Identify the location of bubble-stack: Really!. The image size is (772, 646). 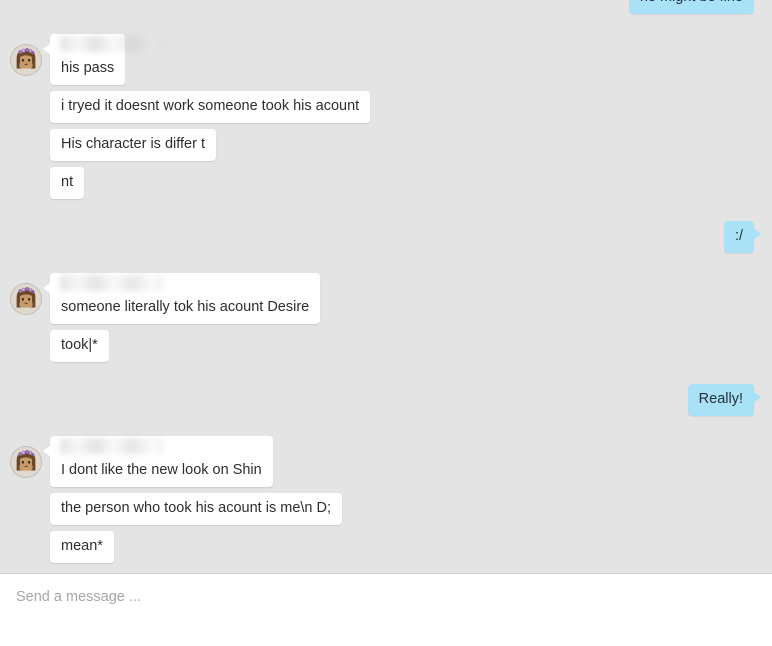
(724, 403).